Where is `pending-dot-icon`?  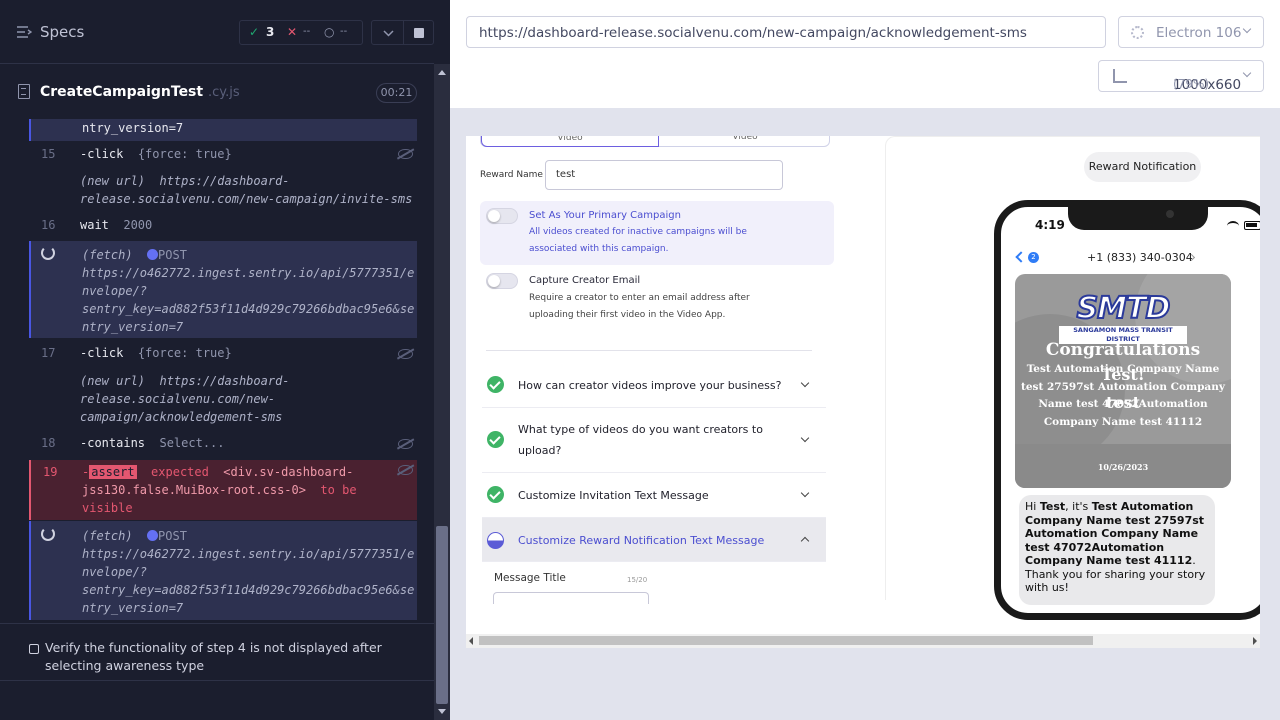 pending-dot-icon is located at coordinates (153, 535).